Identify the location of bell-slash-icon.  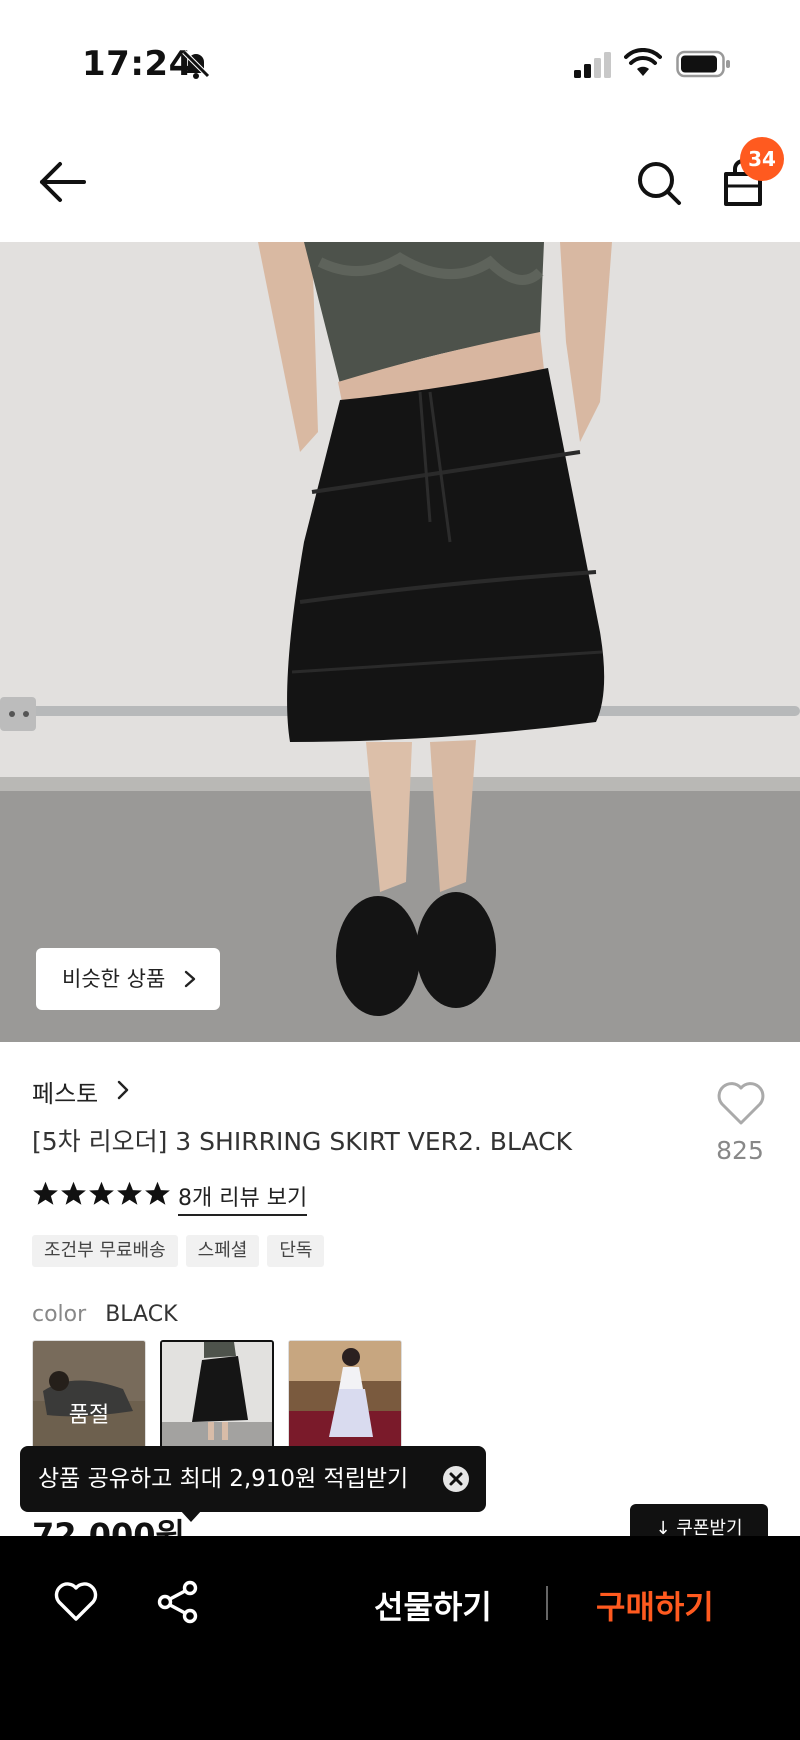
(196, 64).